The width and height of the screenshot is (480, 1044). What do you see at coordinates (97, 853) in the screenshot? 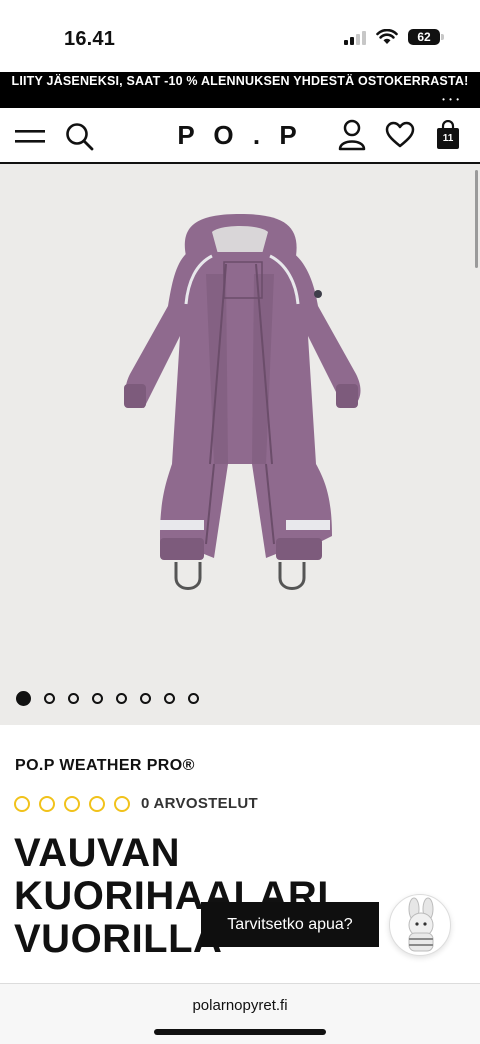
I see `product-title-line: VAUVAN` at bounding box center [97, 853].